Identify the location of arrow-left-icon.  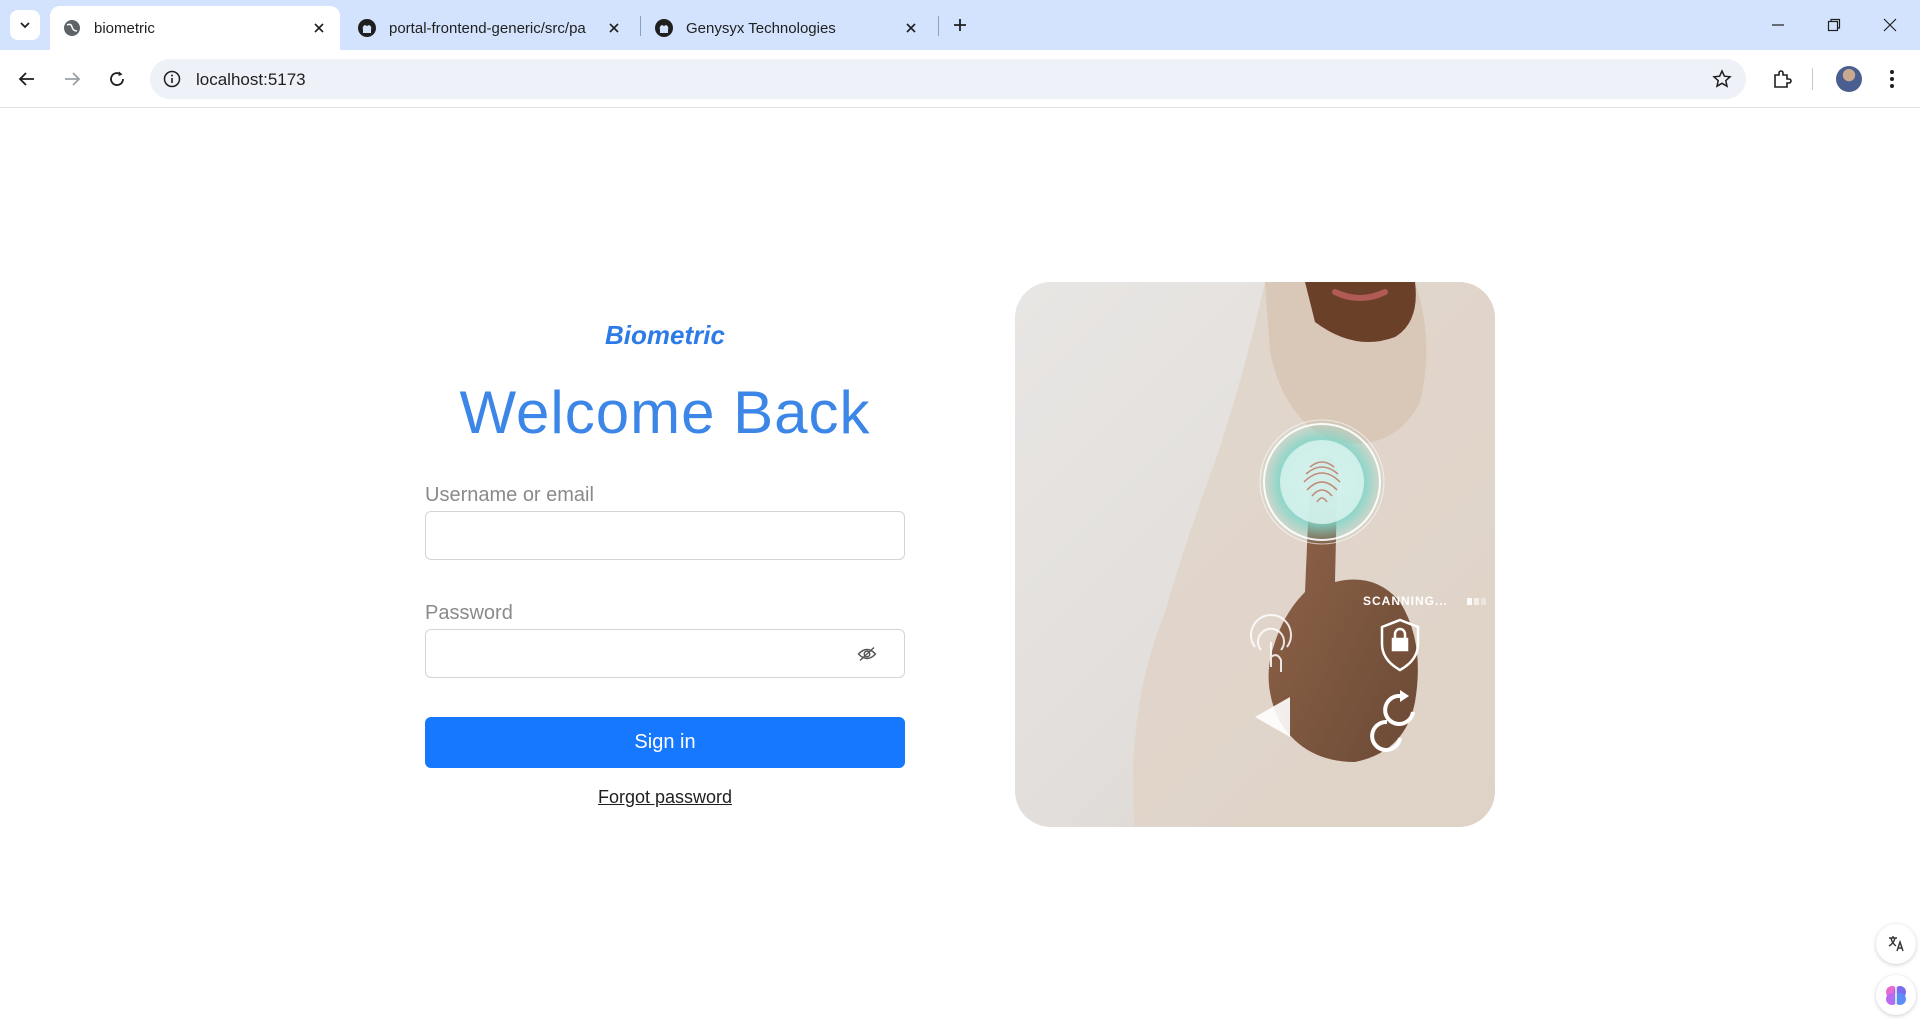
(26, 79).